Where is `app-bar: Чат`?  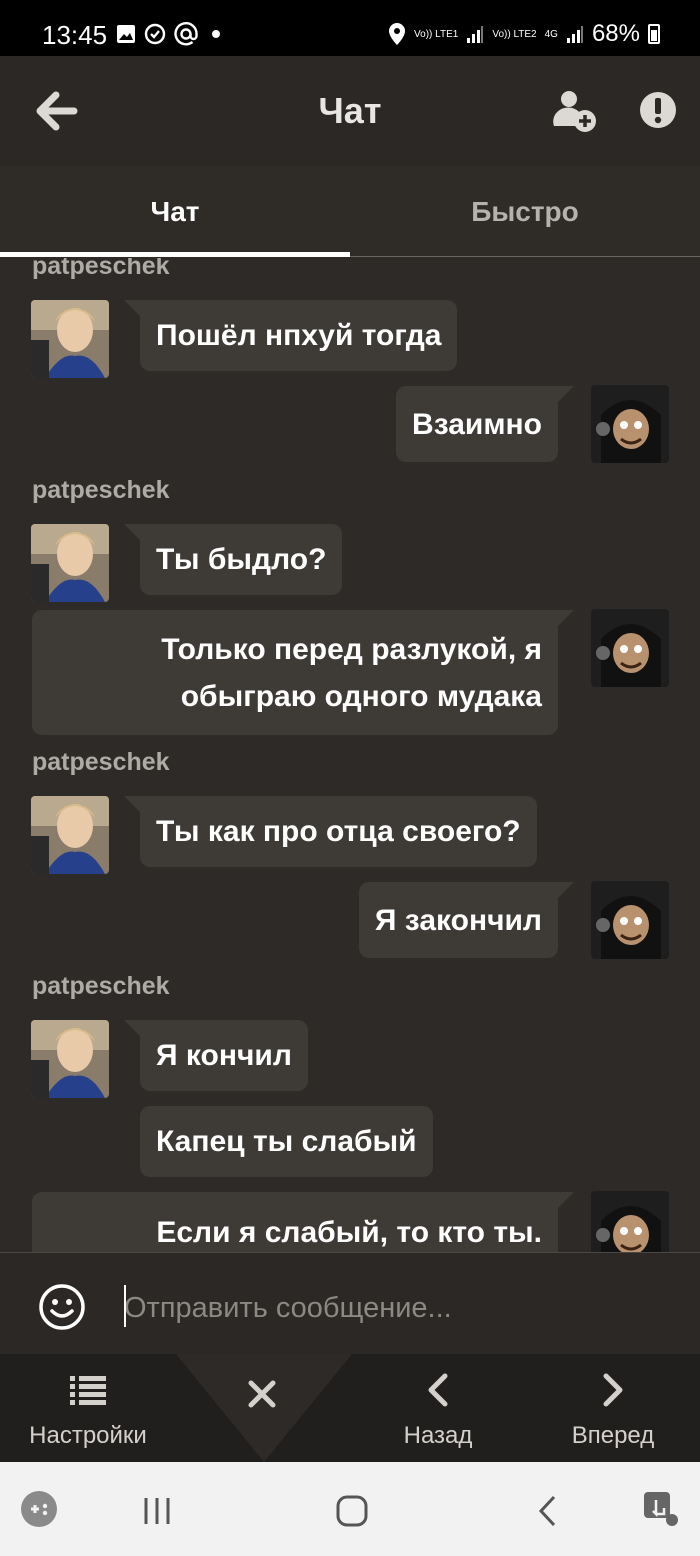
app-bar: Чат is located at coordinates (350, 111).